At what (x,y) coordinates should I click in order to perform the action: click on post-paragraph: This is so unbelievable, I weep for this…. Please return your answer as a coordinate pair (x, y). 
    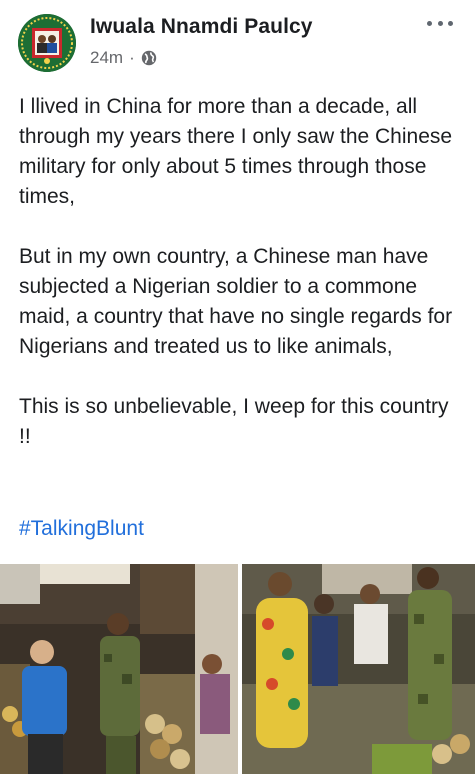
    Looking at the image, I should click on (234, 421).